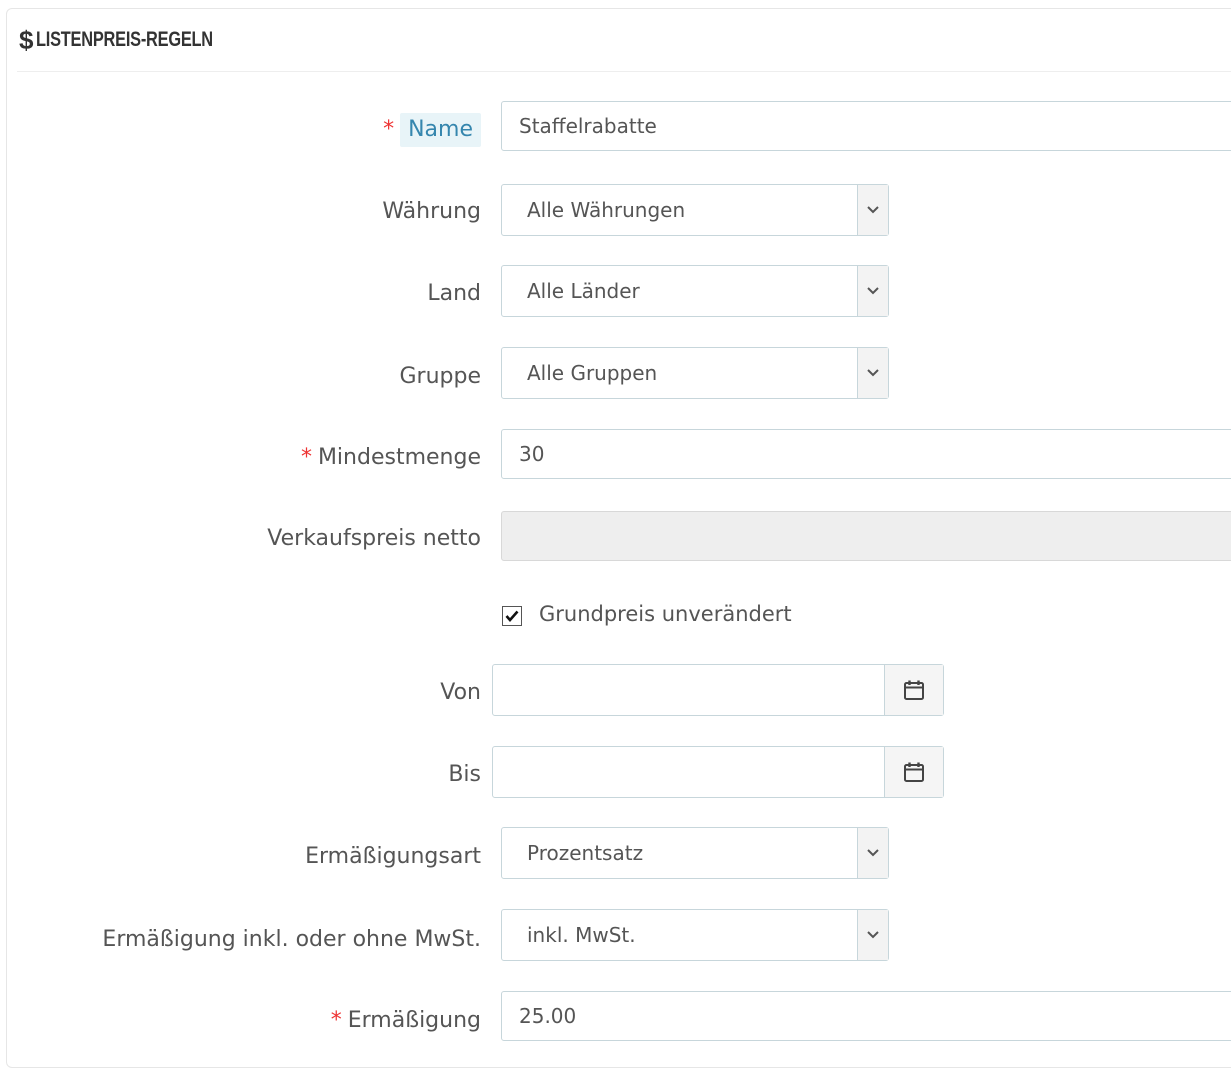 This screenshot has height=1068, width=1231. What do you see at coordinates (432, 130) in the screenshot?
I see `name-label: * Name` at bounding box center [432, 130].